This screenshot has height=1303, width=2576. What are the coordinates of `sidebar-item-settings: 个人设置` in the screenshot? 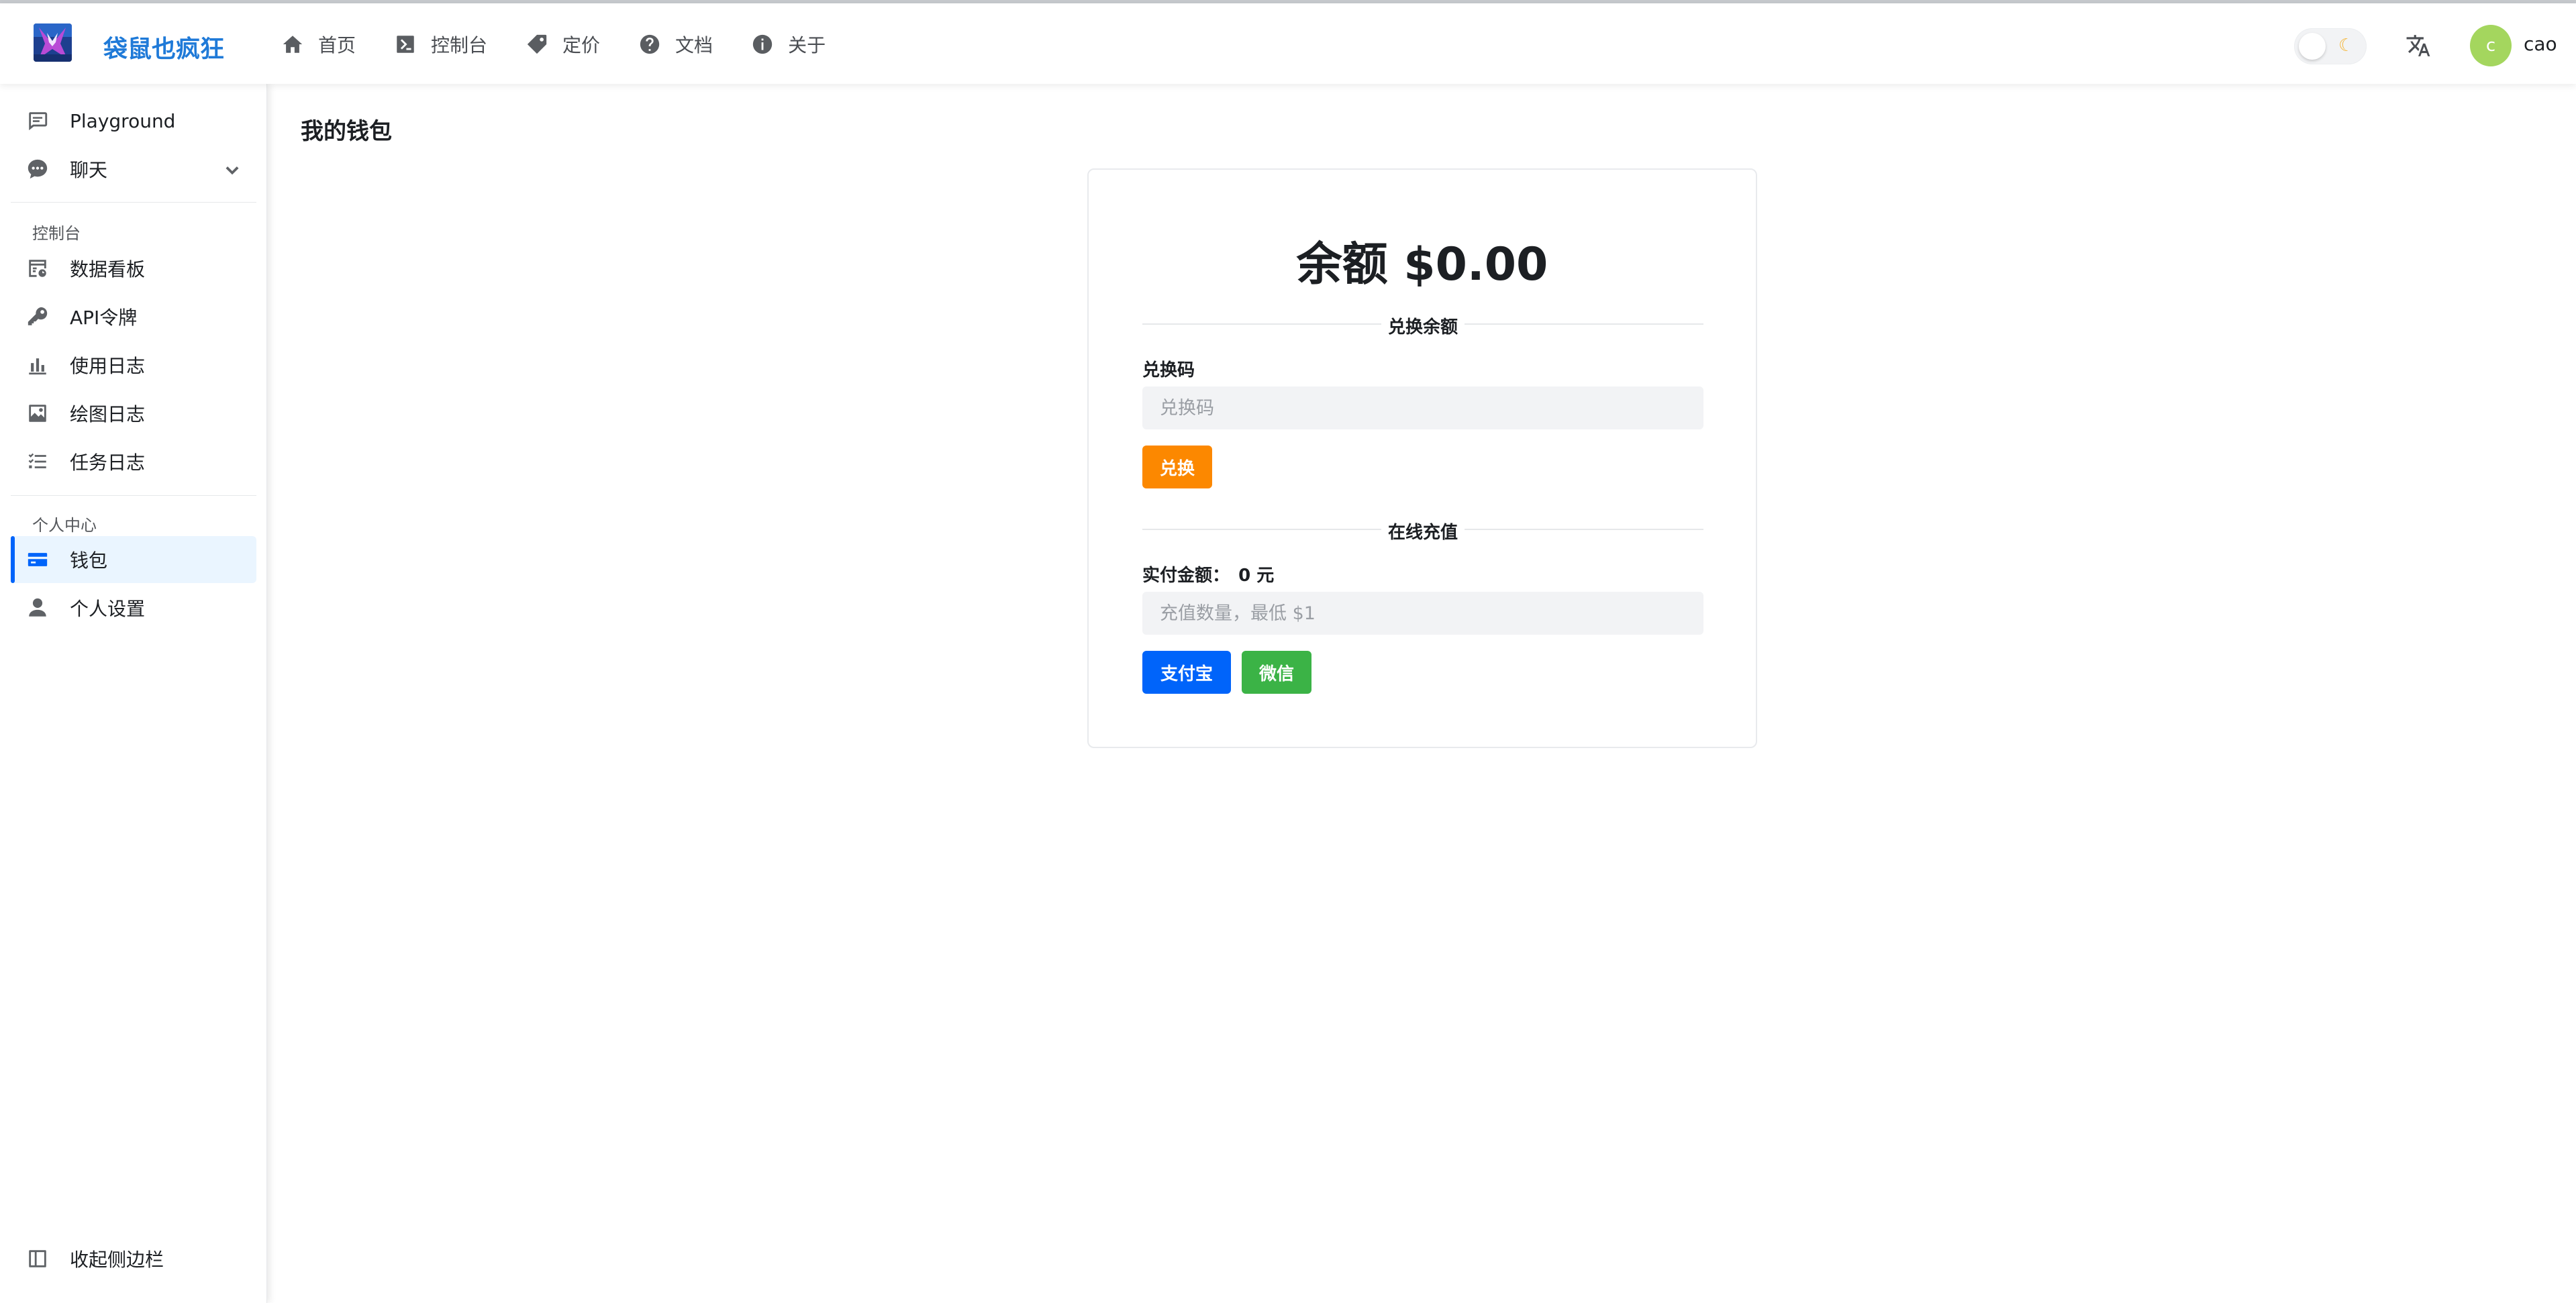 It's located at (133, 607).